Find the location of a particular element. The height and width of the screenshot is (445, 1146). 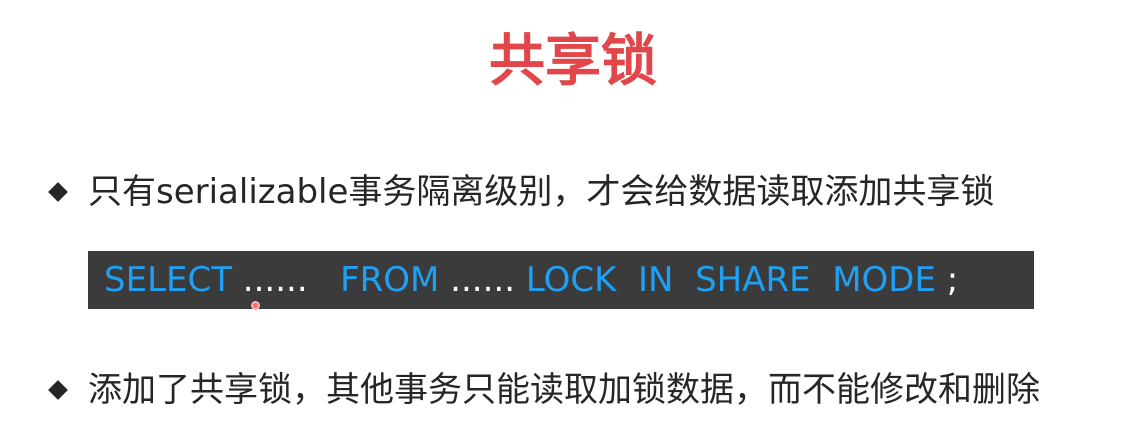

bullet-item-shared-lock-effect: 添加了共享锁，其他事务只能读取加锁数据，而不能修改和删除 is located at coordinates (544, 390).